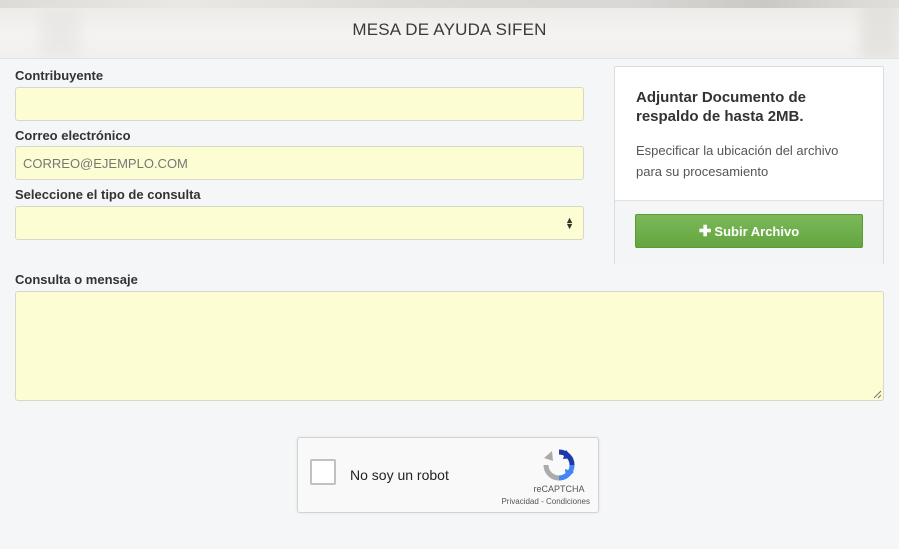 This screenshot has height=549, width=899. I want to click on recaptcha-links: Privacidad - Condiciones, so click(540, 501).